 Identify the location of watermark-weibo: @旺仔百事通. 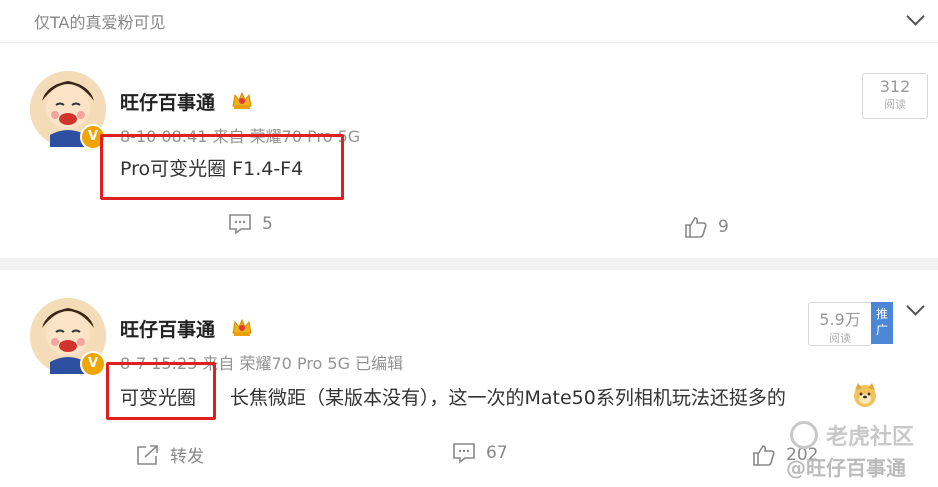
(846, 468).